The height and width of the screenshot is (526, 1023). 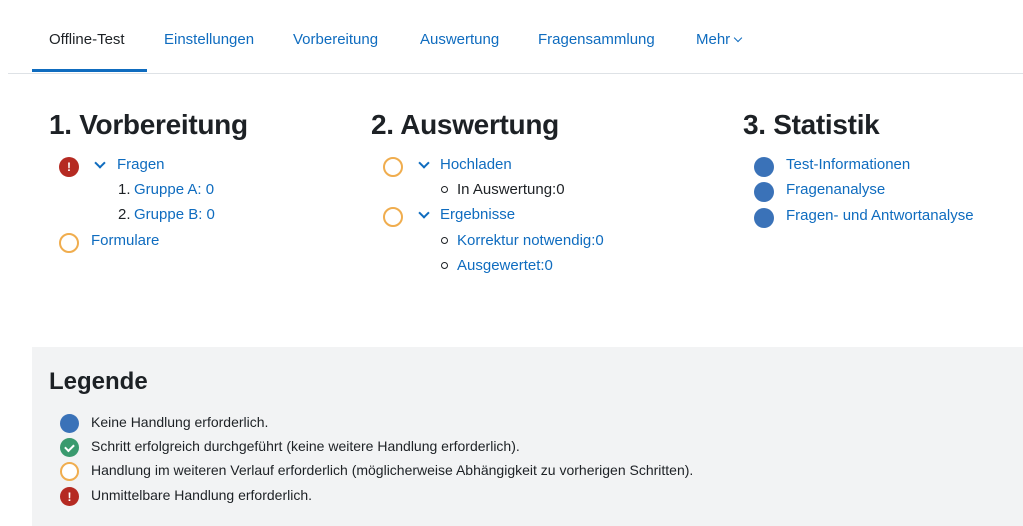 What do you see at coordinates (209, 40) in the screenshot?
I see `tab-einstellungen: Einstellungen` at bounding box center [209, 40].